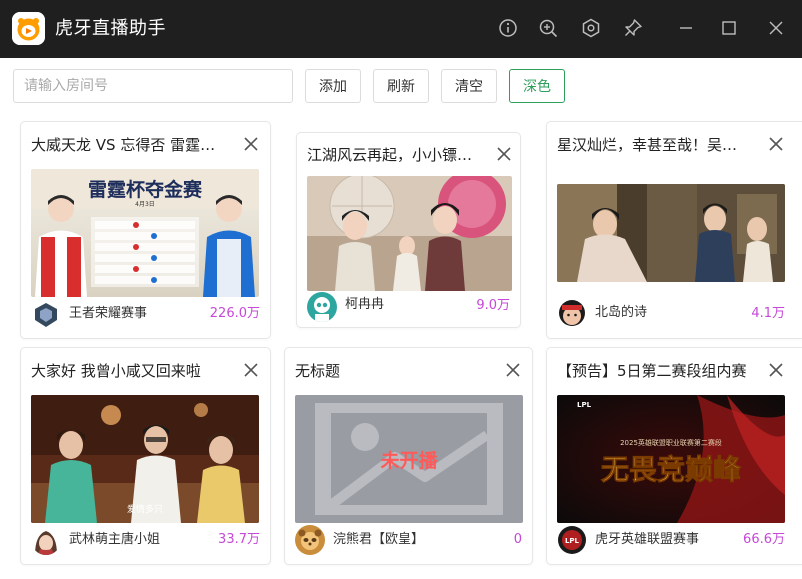 This screenshot has height=579, width=802. I want to click on close-icon, so click(776, 28).